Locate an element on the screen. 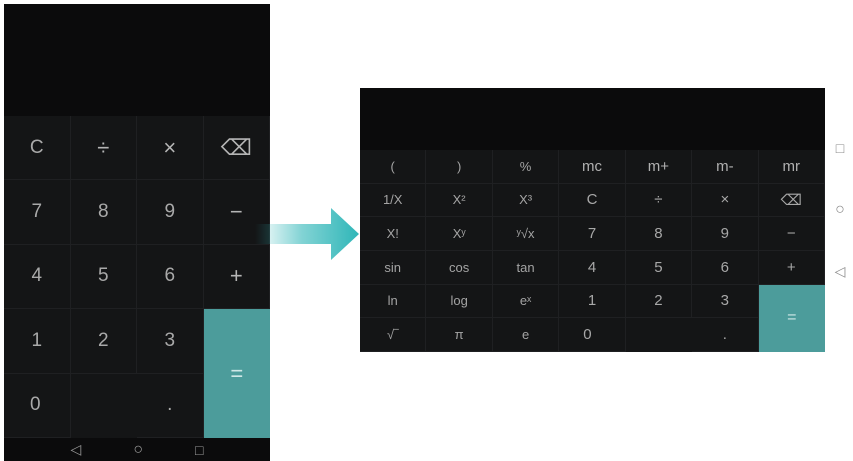 This screenshot has width=853, height=461. key-8: 4 is located at coordinates (37, 277).